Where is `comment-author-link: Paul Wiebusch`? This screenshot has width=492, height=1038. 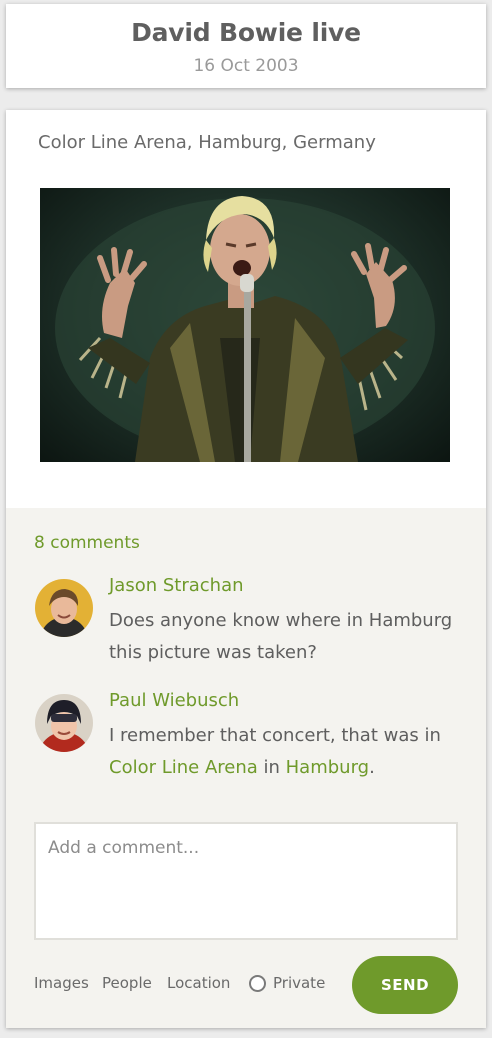 comment-author-link: Paul Wiebusch is located at coordinates (174, 700).